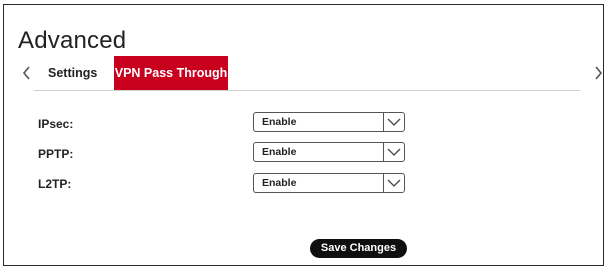  What do you see at coordinates (279, 152) in the screenshot?
I see `pptp-select-value: Enable` at bounding box center [279, 152].